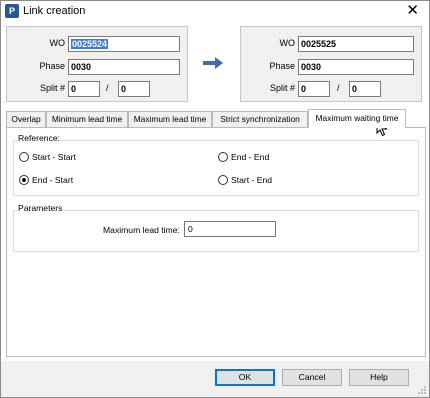  Describe the element at coordinates (87, 119) in the screenshot. I see `tab-minimum-lead-time: Minimum lead time` at that location.